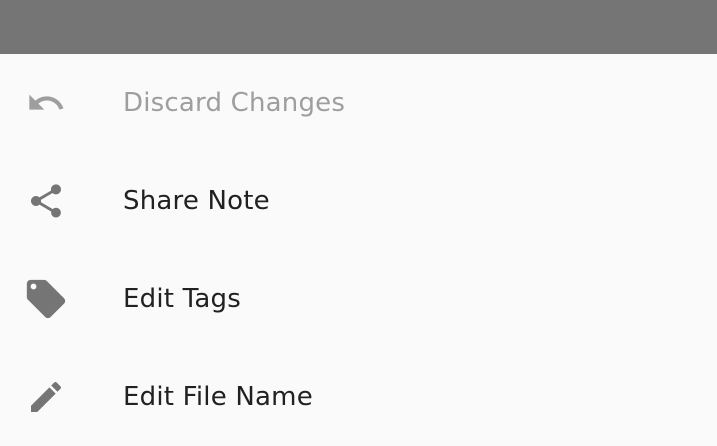  What do you see at coordinates (218, 397) in the screenshot?
I see `edit-file-name-label: Edit File Name` at bounding box center [218, 397].